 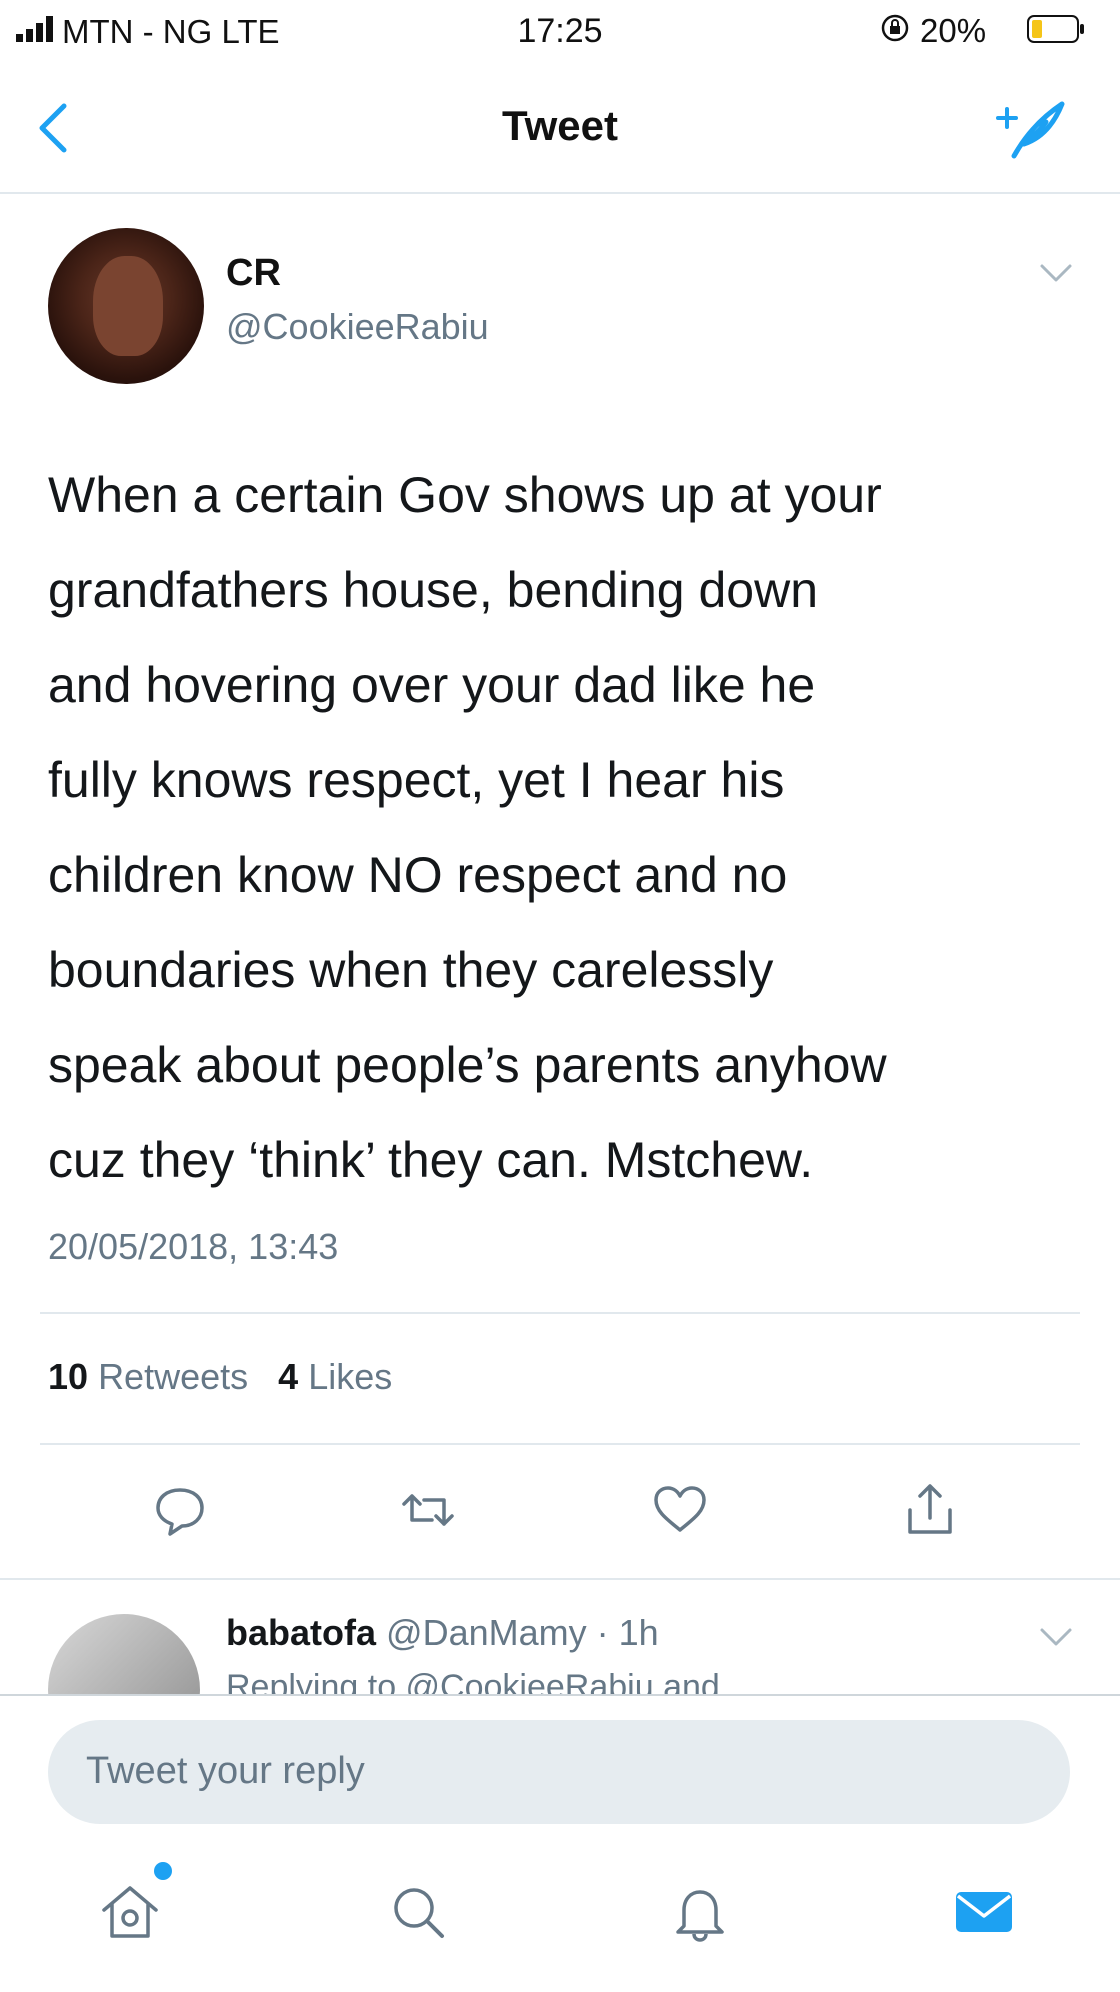 I want to click on retweets-count: 10, so click(x=68, y=1376).